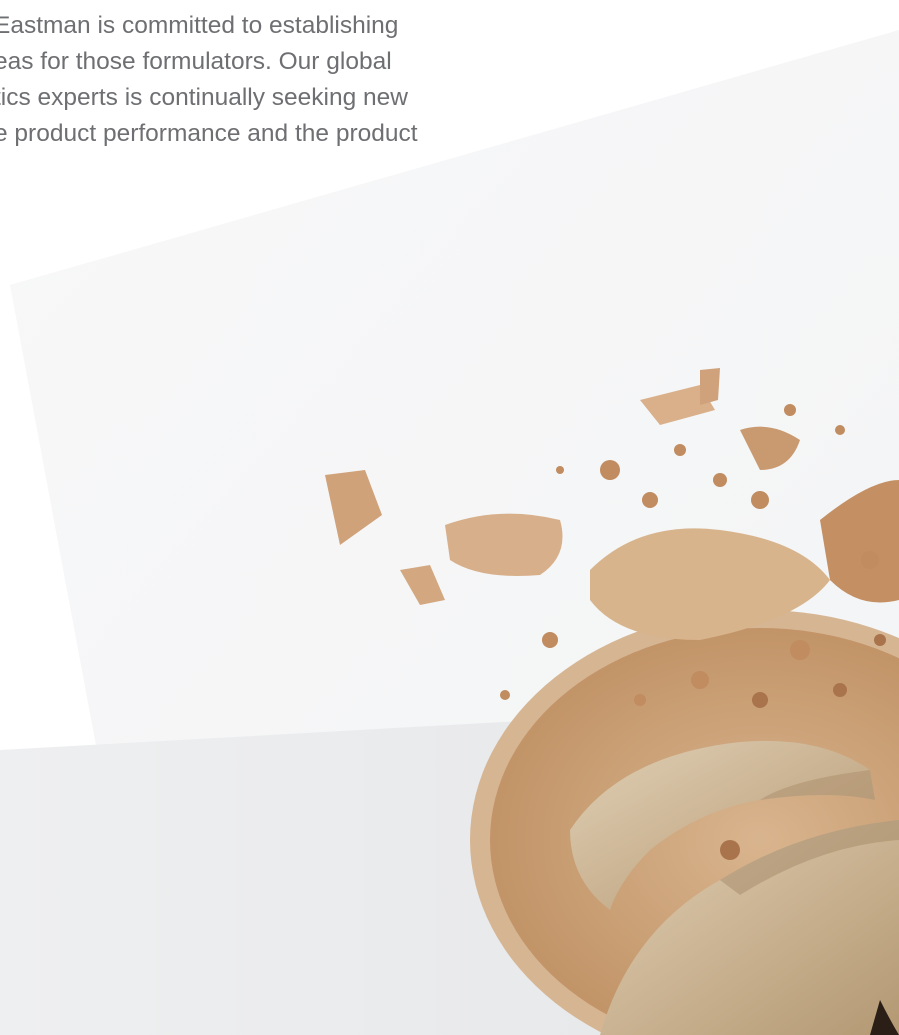 This screenshot has height=1035, width=899. What do you see at coordinates (209, 133) in the screenshot?
I see `body-text-line: e product performance and the product` at bounding box center [209, 133].